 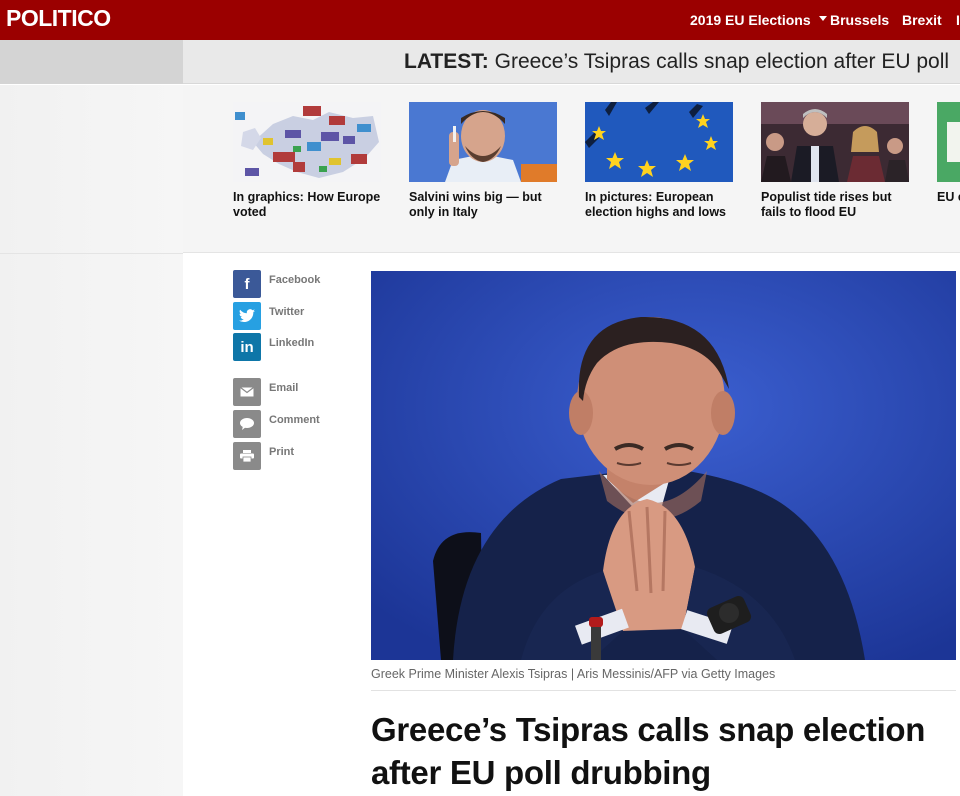 I want to click on share-email: Email, so click(x=298, y=392).